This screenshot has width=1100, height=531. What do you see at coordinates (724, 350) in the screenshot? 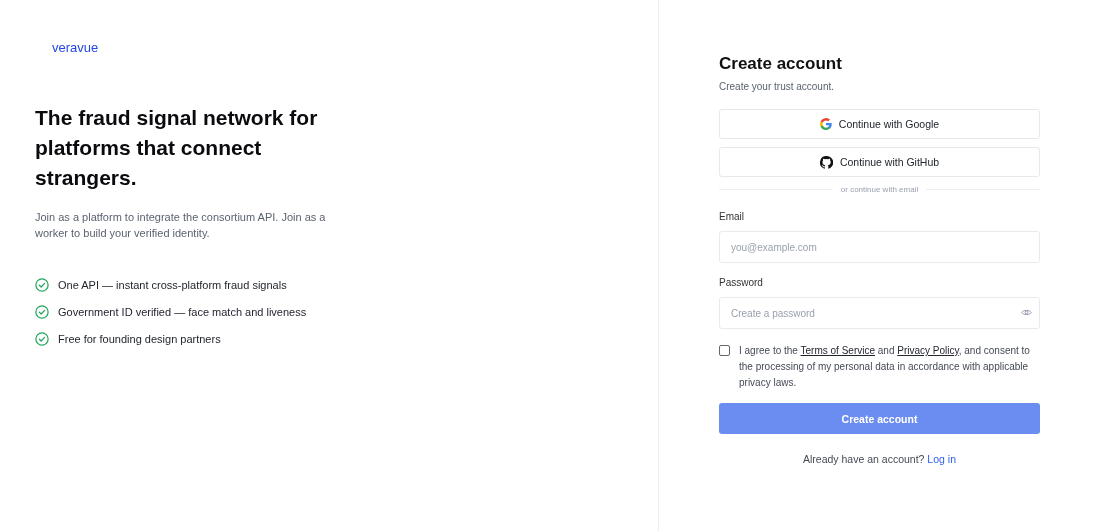
I see `consent-checkbox` at bounding box center [724, 350].